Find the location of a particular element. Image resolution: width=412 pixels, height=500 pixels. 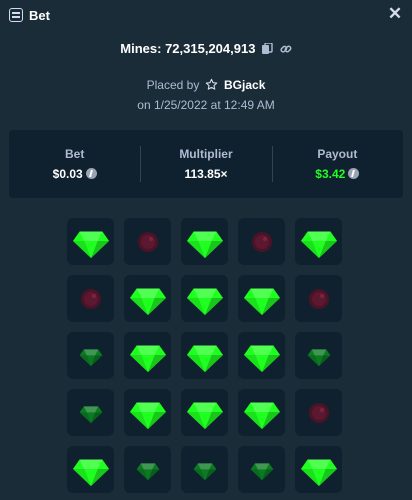

username-link: BGjack is located at coordinates (244, 85).